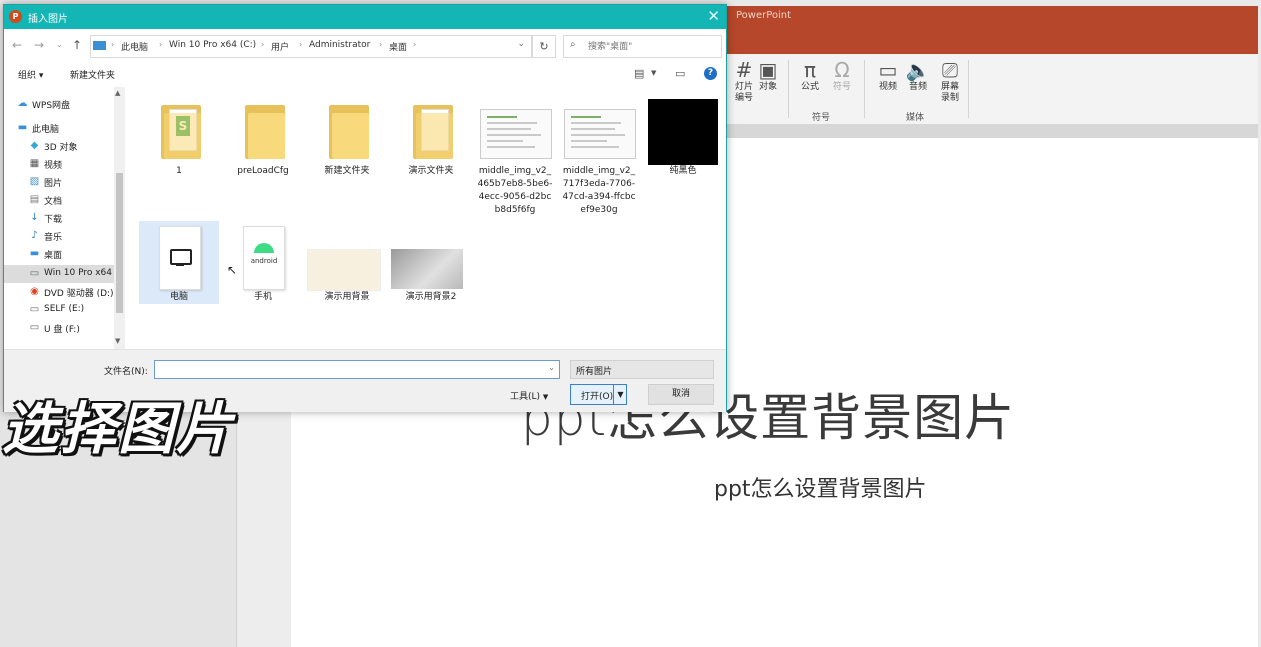 The image size is (1261, 647). What do you see at coordinates (34, 327) in the screenshot?
I see `usb-drive-icon: ▭` at bounding box center [34, 327].